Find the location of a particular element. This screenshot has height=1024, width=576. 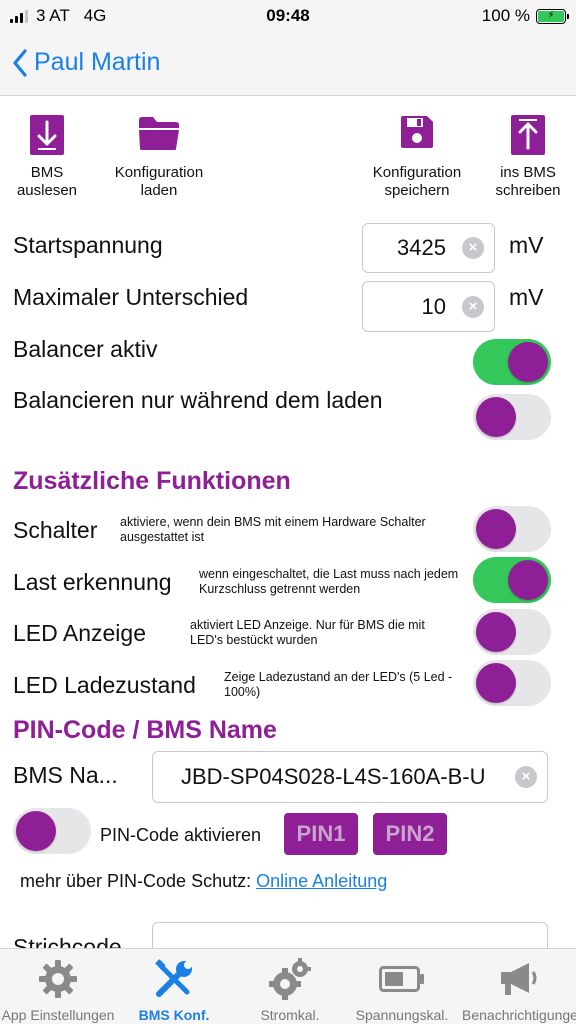

config-load-label: Konfiguration laden is located at coordinates (159, 181).